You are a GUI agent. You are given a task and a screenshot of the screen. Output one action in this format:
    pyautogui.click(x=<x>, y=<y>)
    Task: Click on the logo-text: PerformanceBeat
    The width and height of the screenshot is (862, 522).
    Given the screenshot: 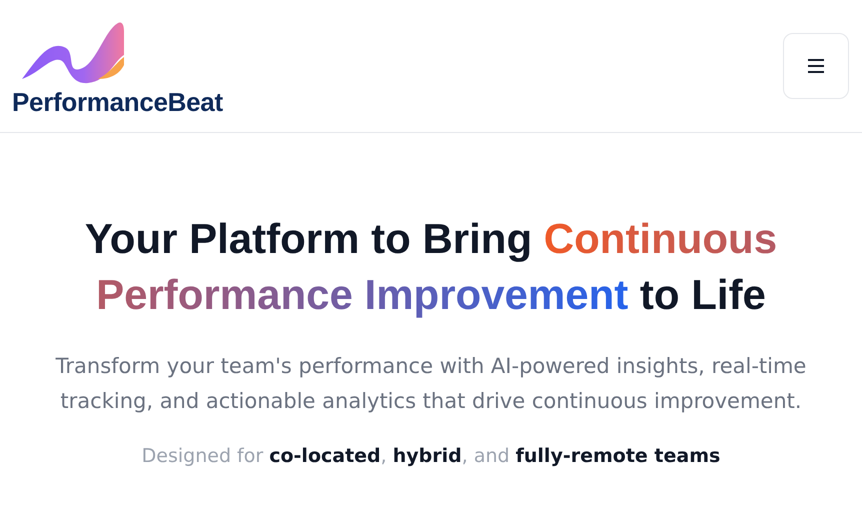 What is the action you would take?
    pyautogui.click(x=117, y=102)
    